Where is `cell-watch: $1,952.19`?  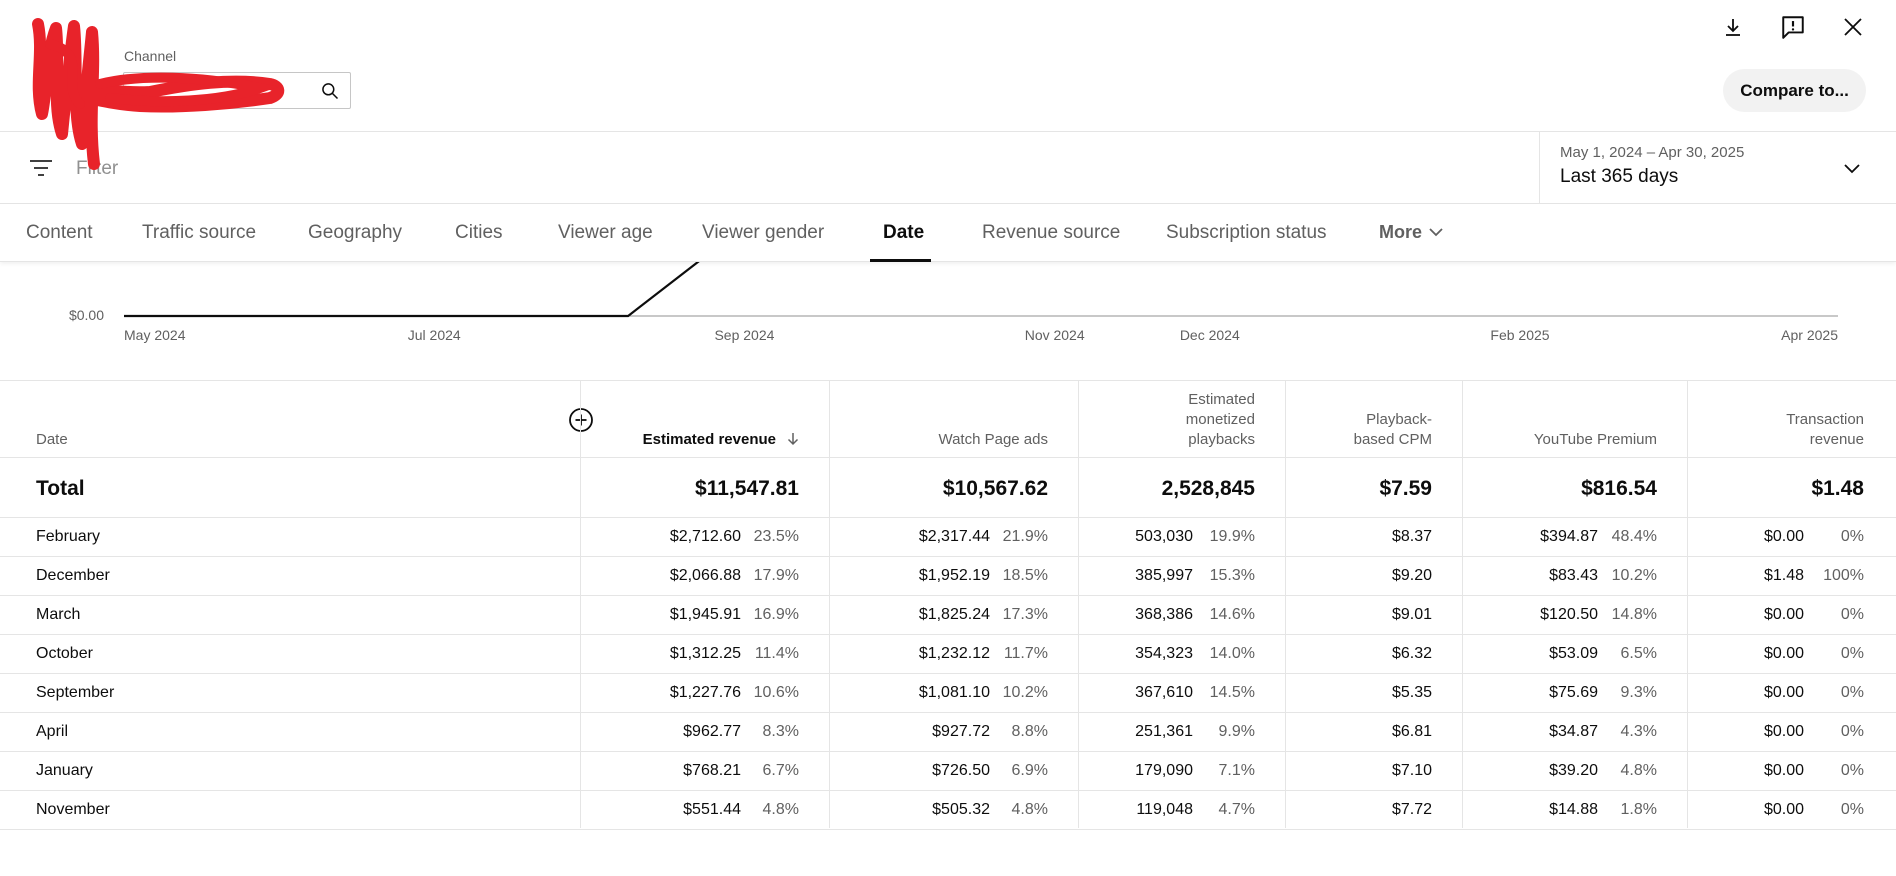 cell-watch: $1,952.19 is located at coordinates (954, 575).